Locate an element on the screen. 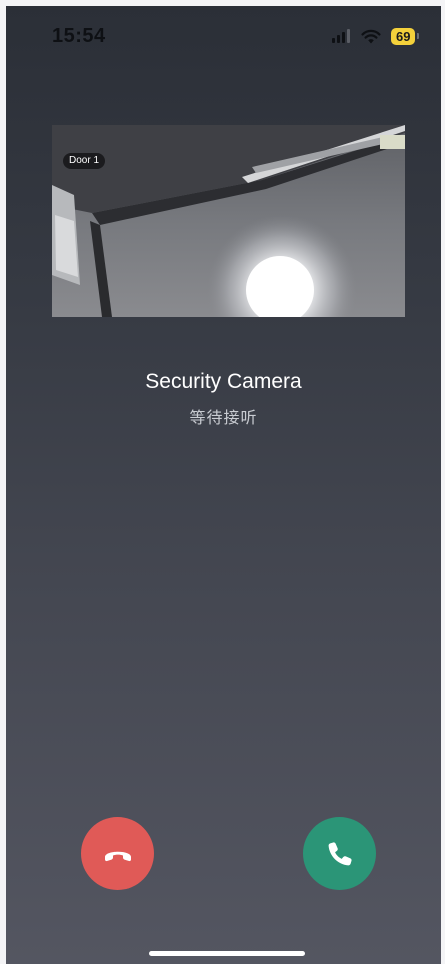  status-time: 15:54 is located at coordinates (79, 36).